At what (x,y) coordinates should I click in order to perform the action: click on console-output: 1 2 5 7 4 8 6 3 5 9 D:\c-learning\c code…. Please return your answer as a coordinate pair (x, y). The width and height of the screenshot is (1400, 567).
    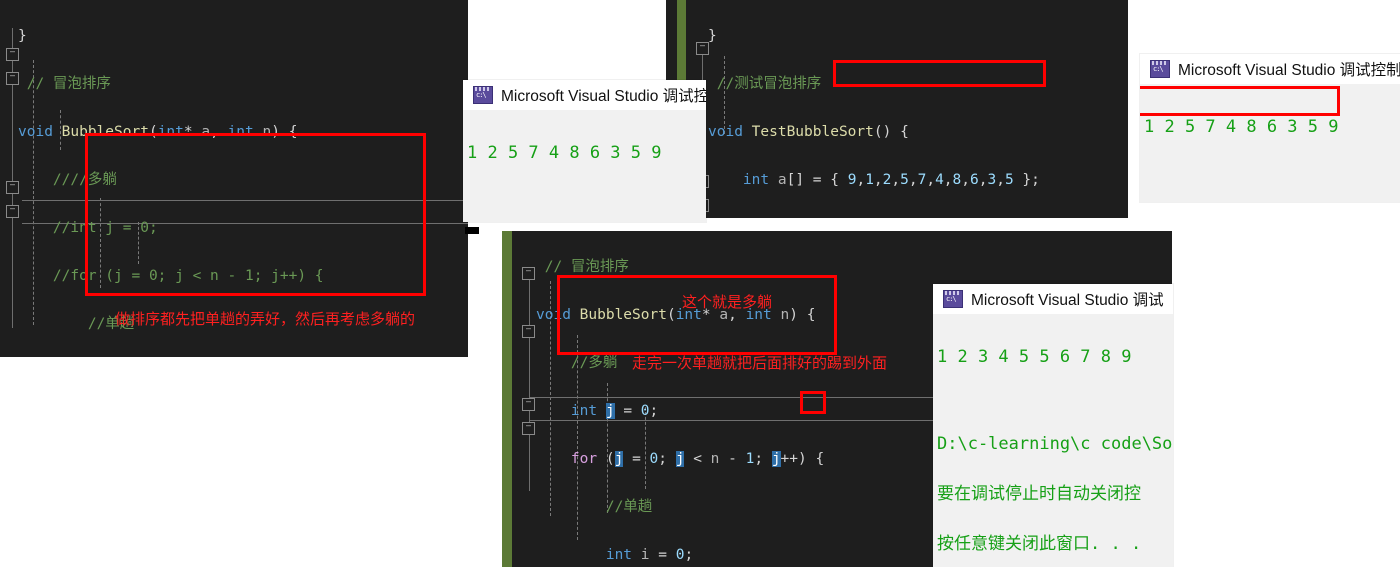
    Looking at the image, I should click on (584, 166).